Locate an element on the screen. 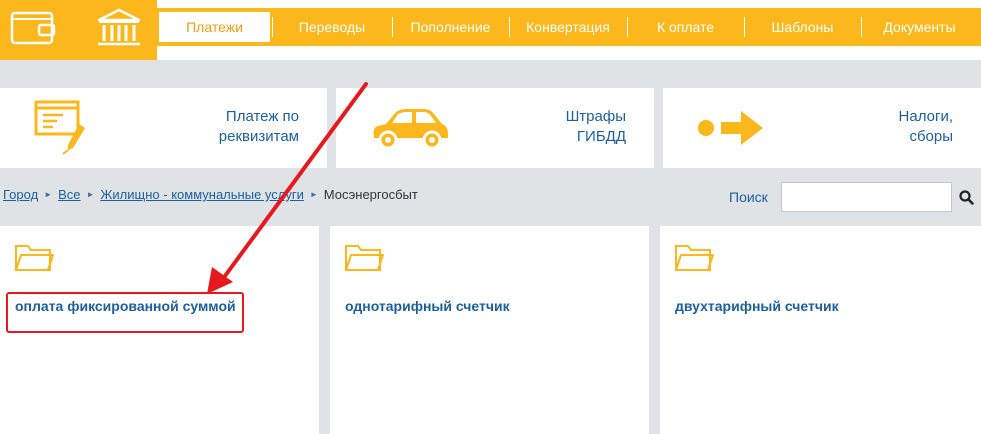  service-title: однотарифный счетчик is located at coordinates (427, 306).